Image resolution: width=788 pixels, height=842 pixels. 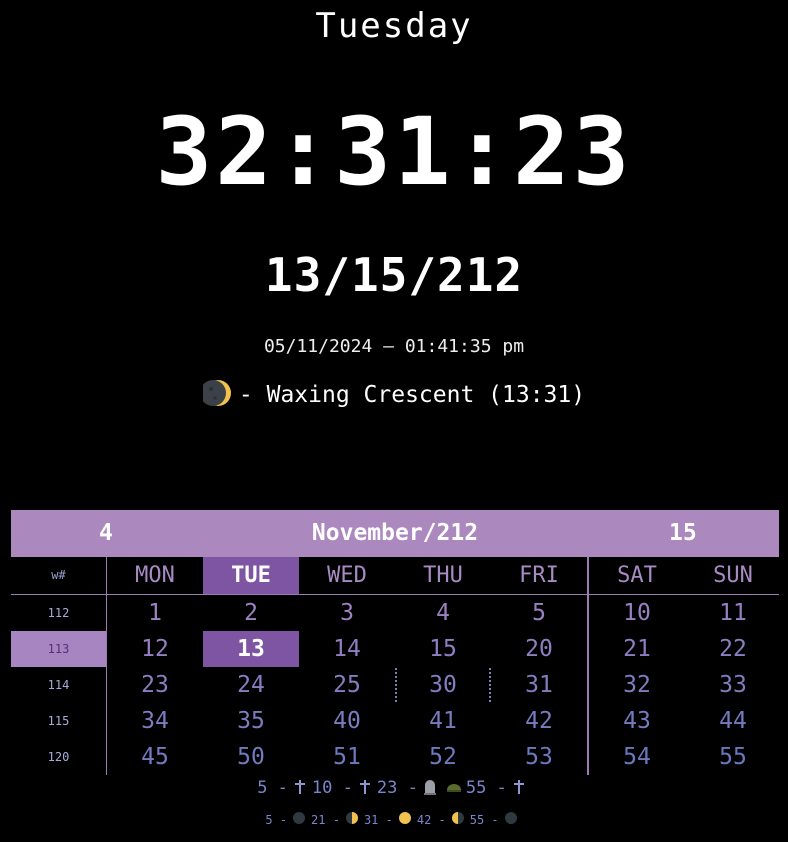 What do you see at coordinates (637, 649) in the screenshot?
I see `day-cell: 21` at bounding box center [637, 649].